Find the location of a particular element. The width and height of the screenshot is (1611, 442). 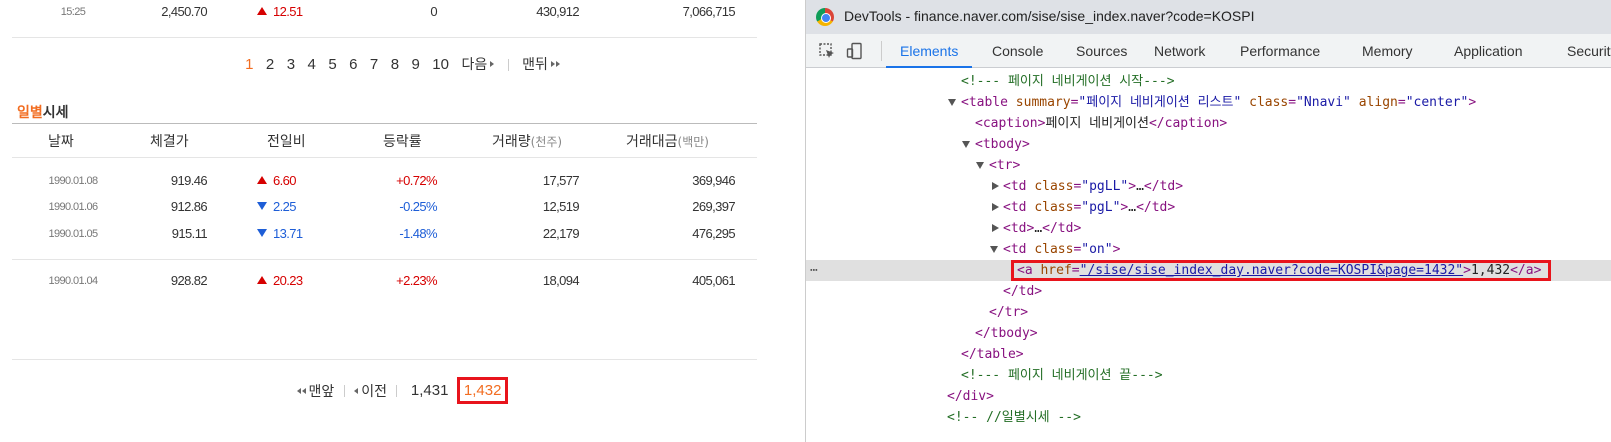

row-close: 915.11 is located at coordinates (189, 233).